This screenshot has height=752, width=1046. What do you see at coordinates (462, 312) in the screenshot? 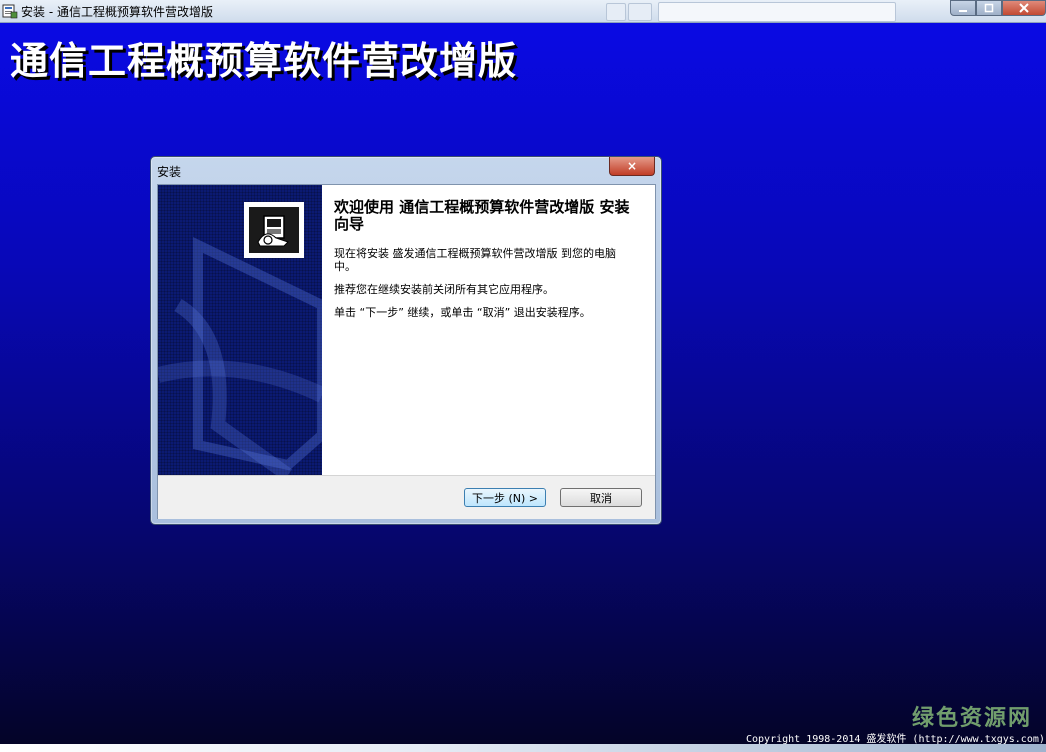
I see `instructions-text: 单击 “下一步” 继续，或单击 “取消” 退出安装程序。` at bounding box center [462, 312].